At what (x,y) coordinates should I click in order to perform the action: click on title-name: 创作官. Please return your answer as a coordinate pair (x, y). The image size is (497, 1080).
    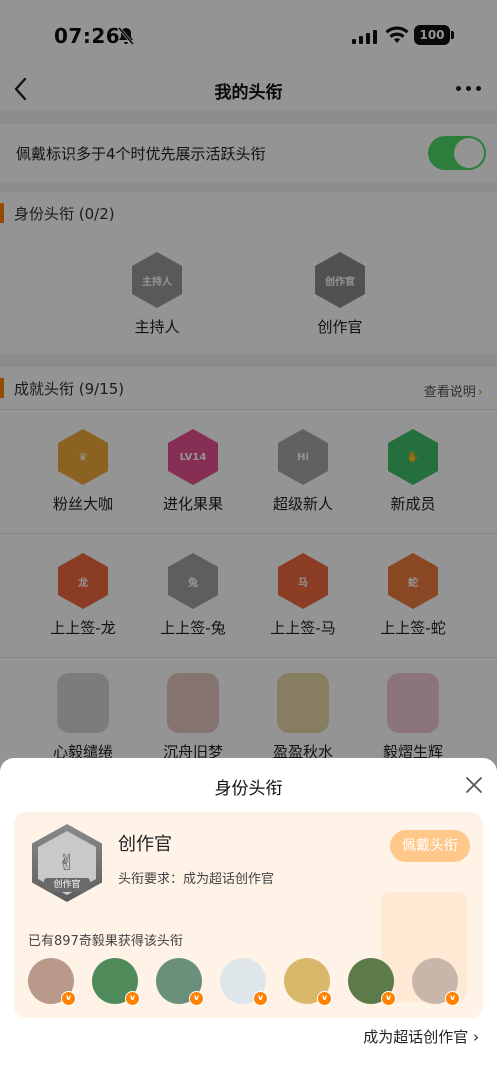
    Looking at the image, I should click on (145, 844).